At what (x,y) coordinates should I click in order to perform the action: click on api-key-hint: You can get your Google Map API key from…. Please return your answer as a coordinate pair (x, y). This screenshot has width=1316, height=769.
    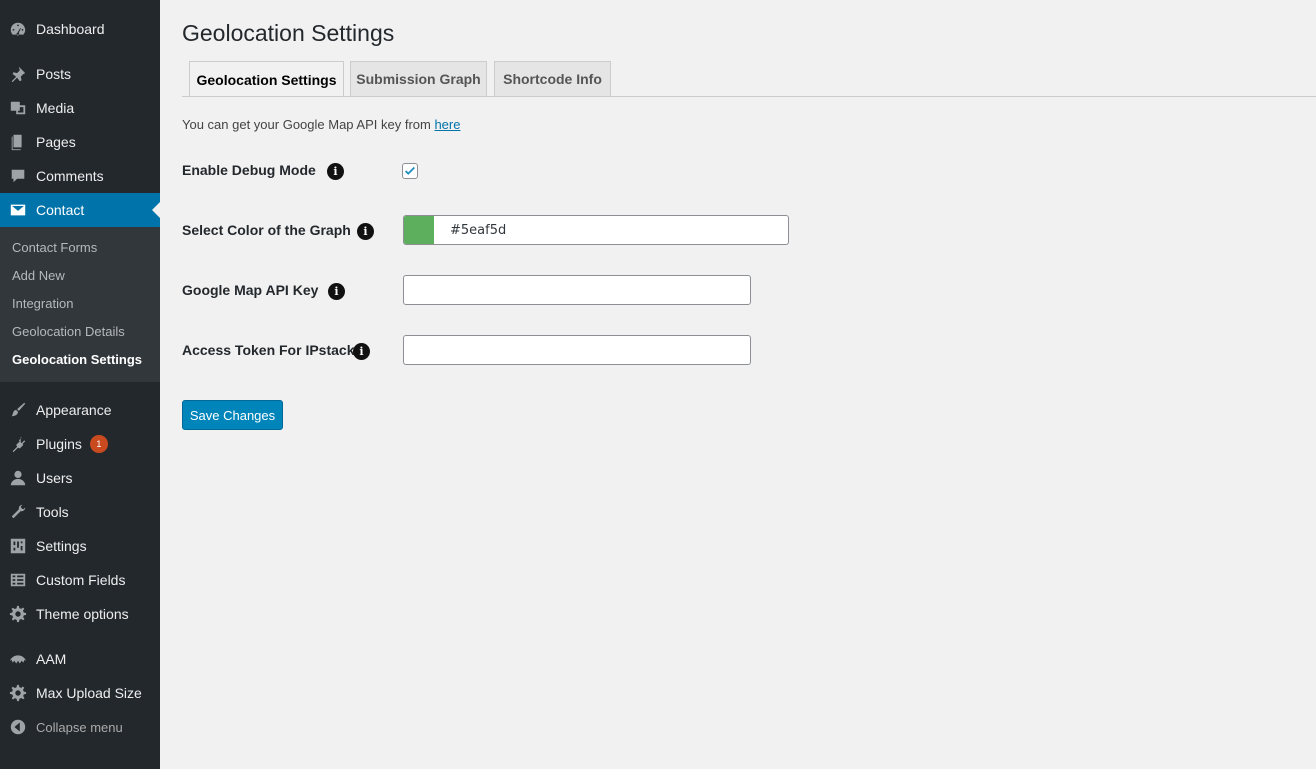
    Looking at the image, I should click on (321, 124).